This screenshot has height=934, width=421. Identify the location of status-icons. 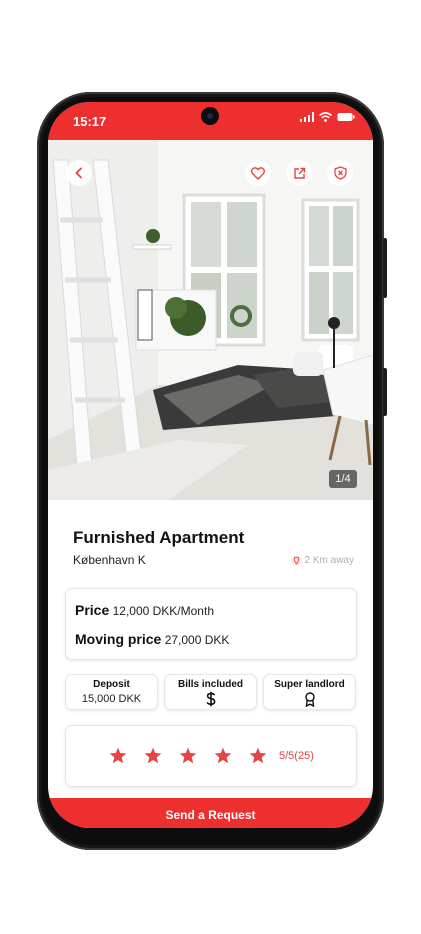
(327, 117).